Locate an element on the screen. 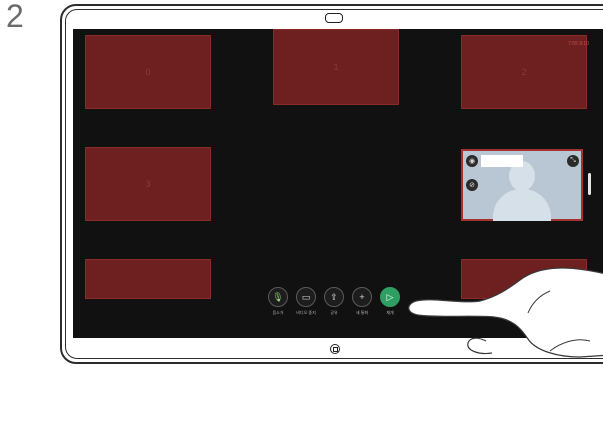  call-controls: 🎙 음소거 ▭ 비디오 중지 ⇪ 공유 + 새 통화 ▷ 재개 is located at coordinates (337, 307).